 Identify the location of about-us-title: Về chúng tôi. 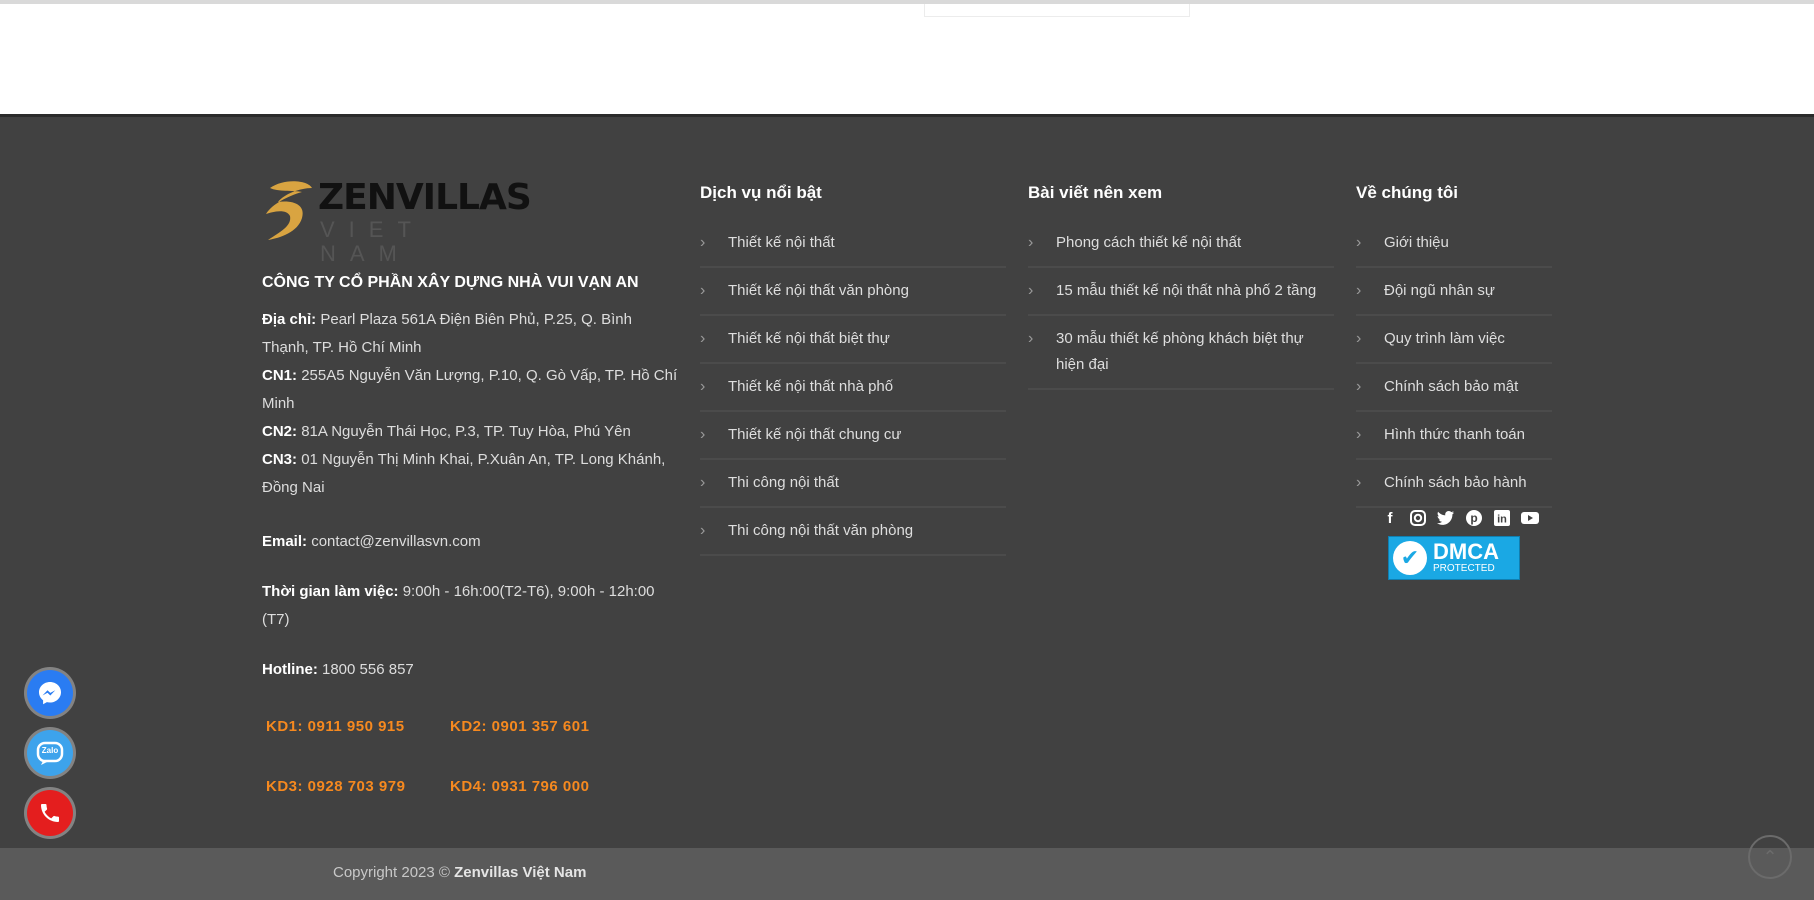
(1407, 192).